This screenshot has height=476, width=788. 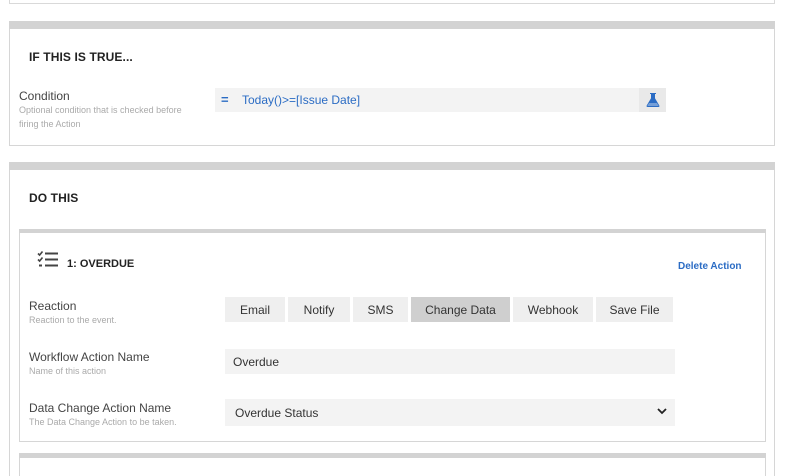 What do you see at coordinates (50, 124) in the screenshot?
I see `condition-help-line-2: firing the Action` at bounding box center [50, 124].